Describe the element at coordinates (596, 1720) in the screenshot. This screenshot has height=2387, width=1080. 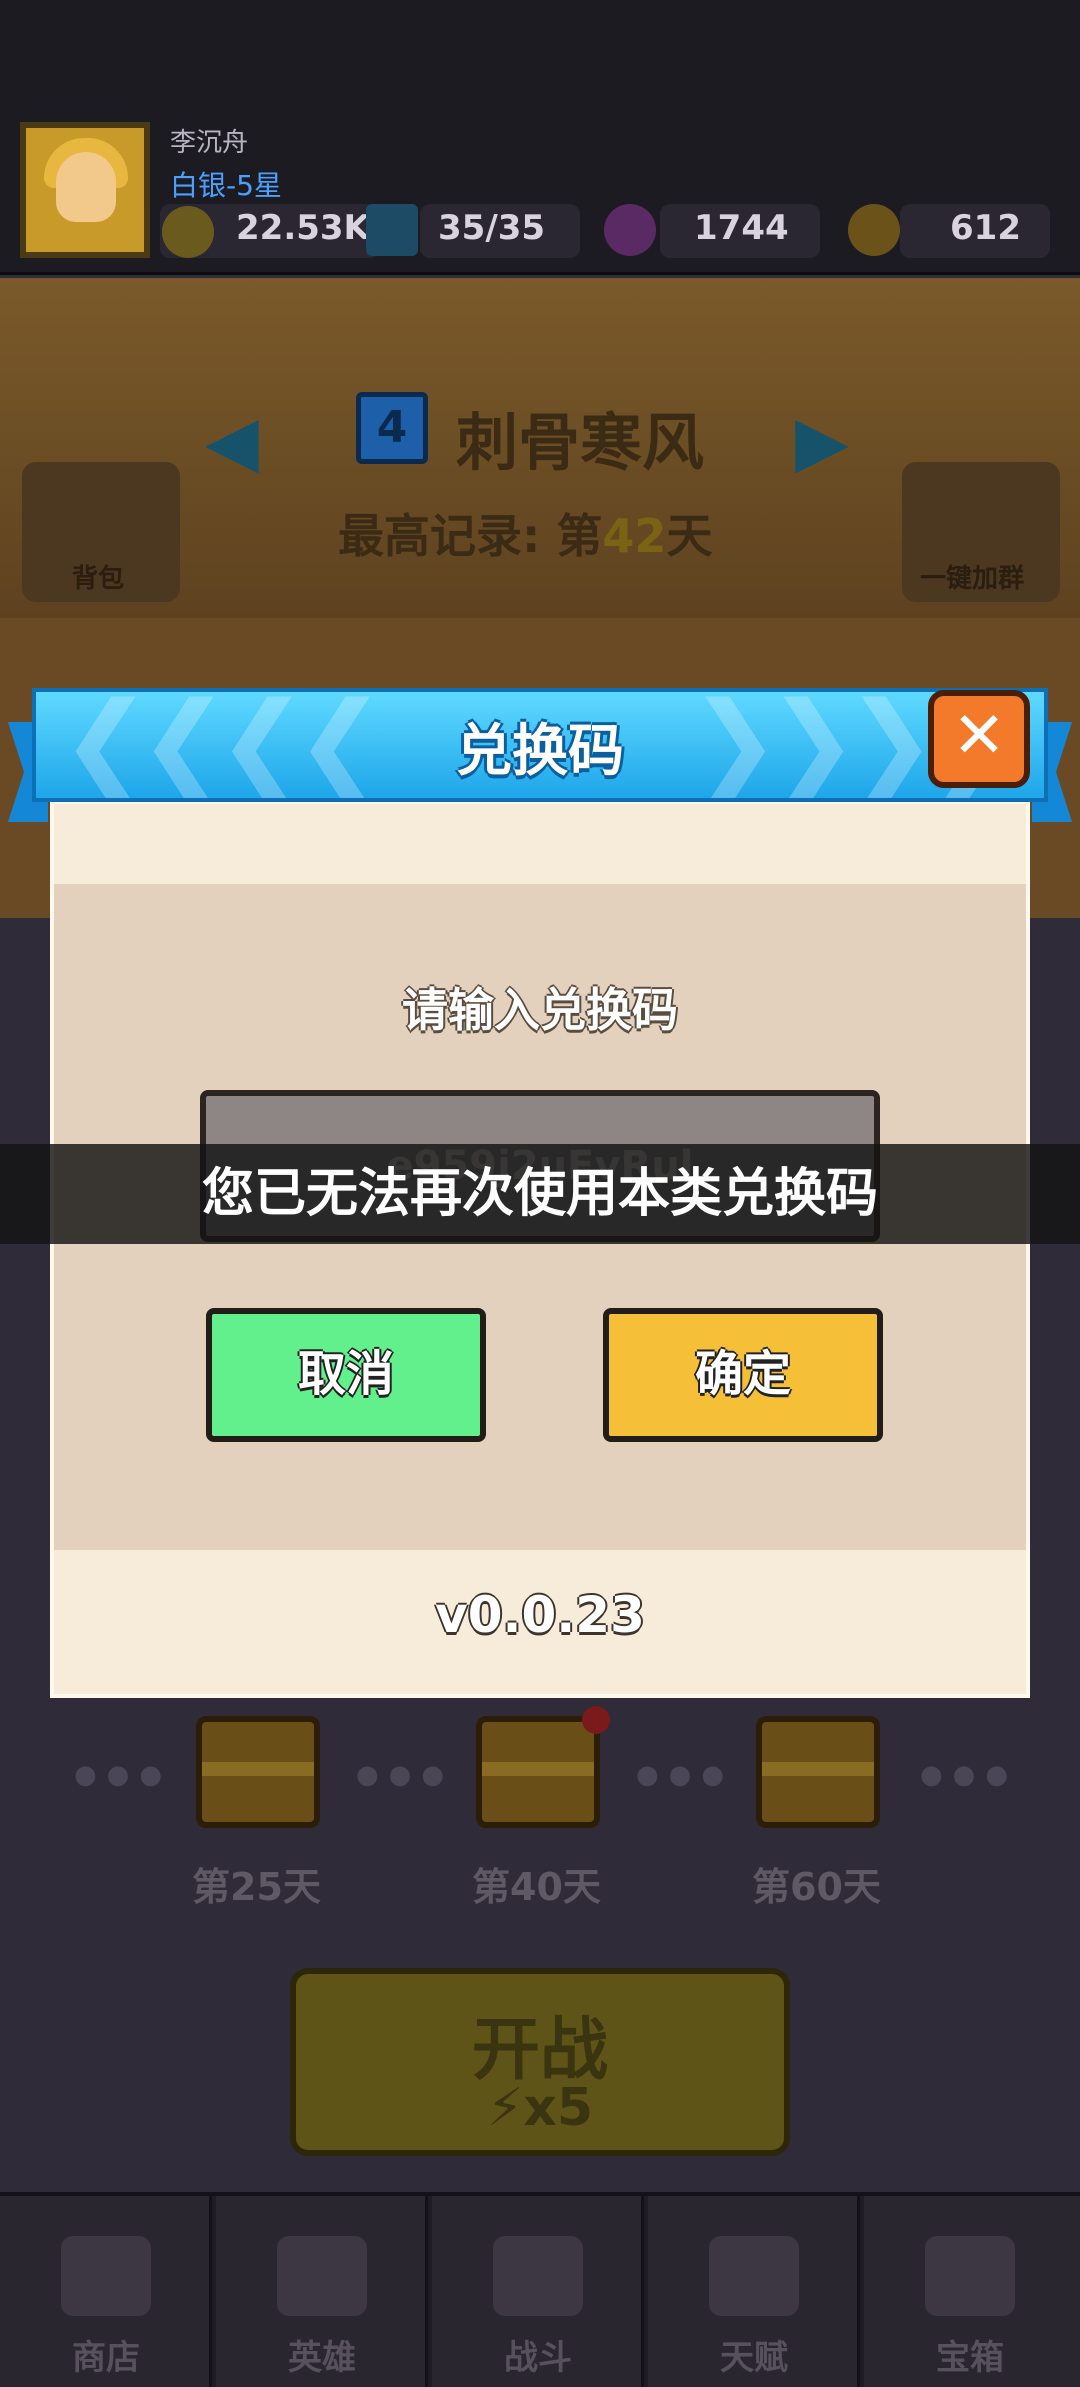
I see `notification-dot` at that location.